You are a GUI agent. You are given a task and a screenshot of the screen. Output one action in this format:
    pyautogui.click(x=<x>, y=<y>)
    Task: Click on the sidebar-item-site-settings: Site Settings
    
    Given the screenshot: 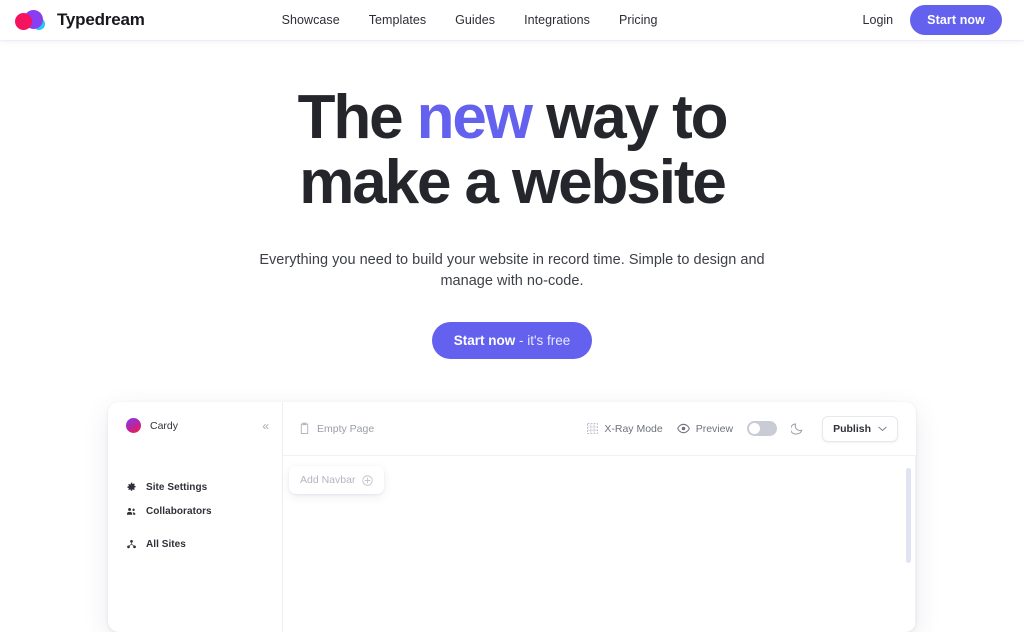 What is the action you would take?
    pyautogui.click(x=195, y=487)
    